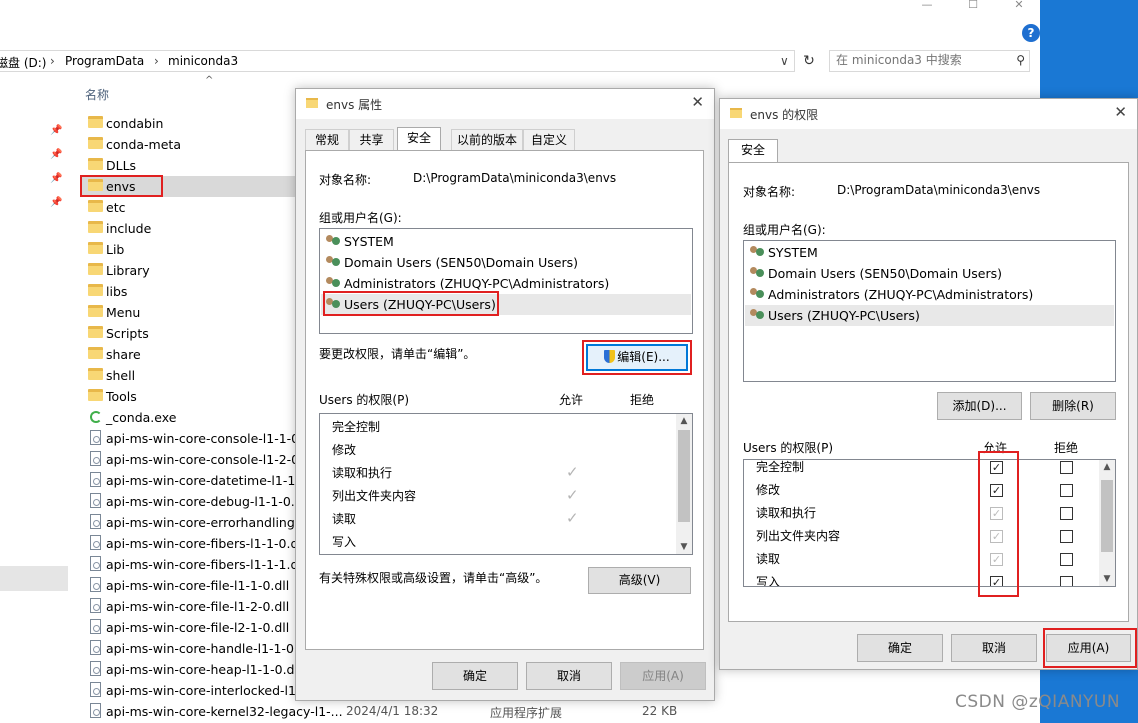 The image size is (1138, 723). Describe the element at coordinates (487, 139) in the screenshot. I see `tab-previous-versions: 以前的版本` at that location.